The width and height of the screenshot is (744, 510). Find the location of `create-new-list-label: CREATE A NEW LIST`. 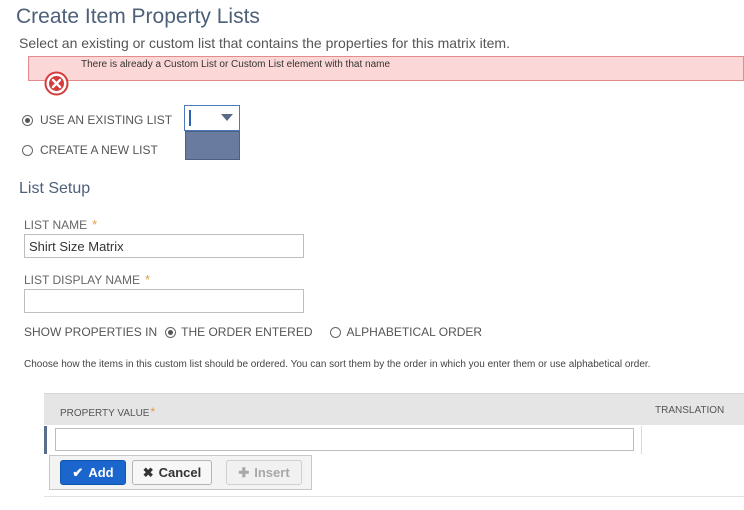

create-new-list-label: CREATE A NEW LIST is located at coordinates (99, 150).